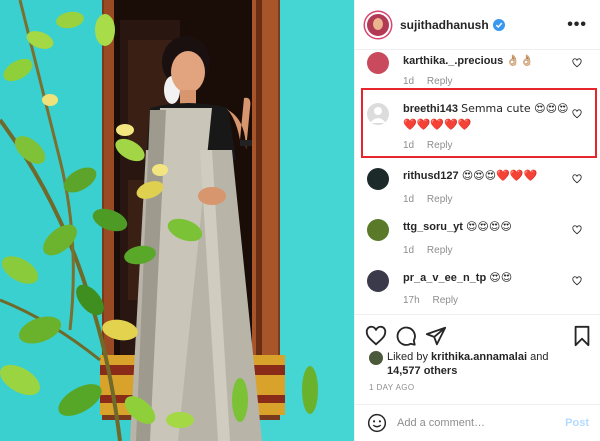 The image size is (600, 441). What do you see at coordinates (453, 61) in the screenshot?
I see `comment-username: karthika._.precious` at bounding box center [453, 61].